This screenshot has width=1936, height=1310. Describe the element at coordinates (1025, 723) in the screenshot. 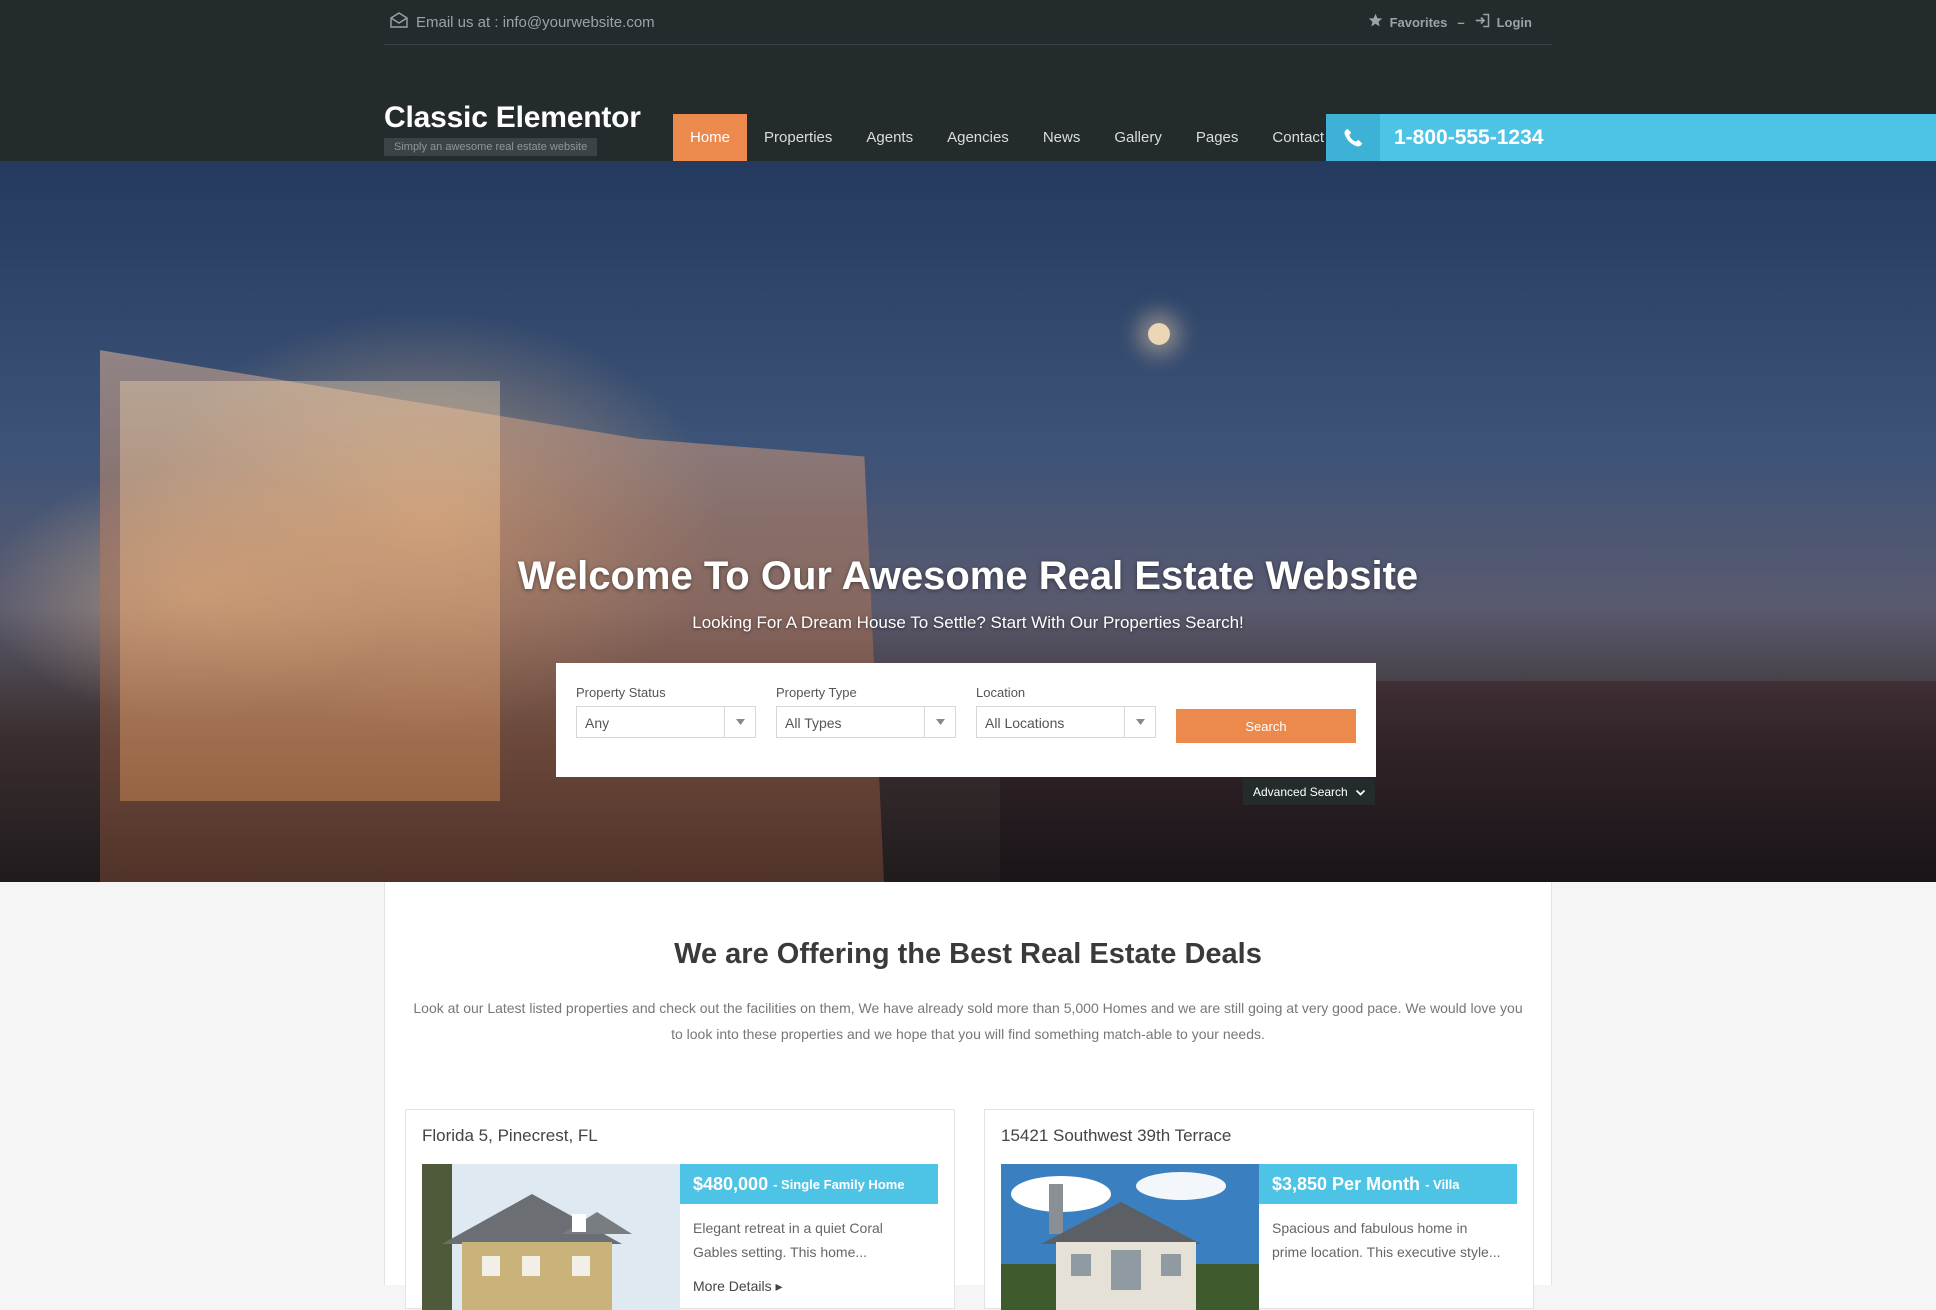

I see `location-value: All Locations` at that location.